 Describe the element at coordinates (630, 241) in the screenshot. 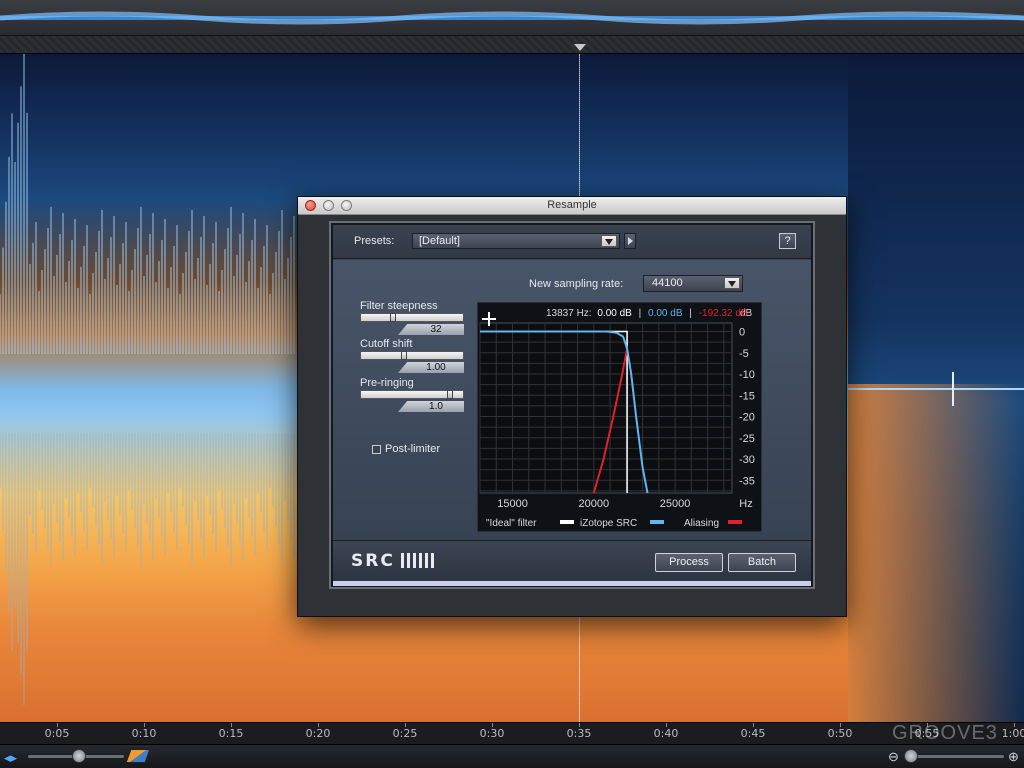

I see `presets-menu-arrow-icon` at that location.